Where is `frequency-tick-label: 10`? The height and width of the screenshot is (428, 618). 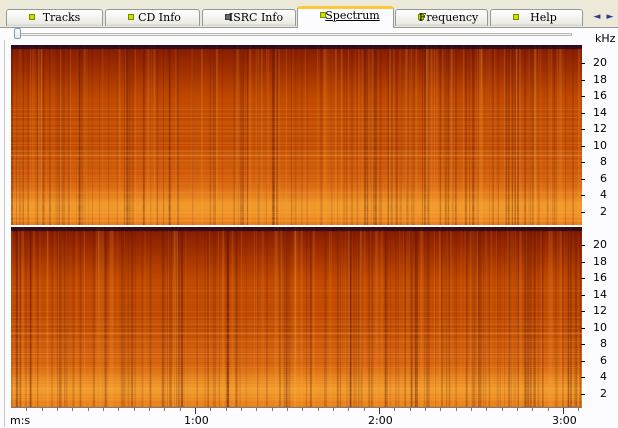
frequency-tick-label: 10 is located at coordinates (594, 145).